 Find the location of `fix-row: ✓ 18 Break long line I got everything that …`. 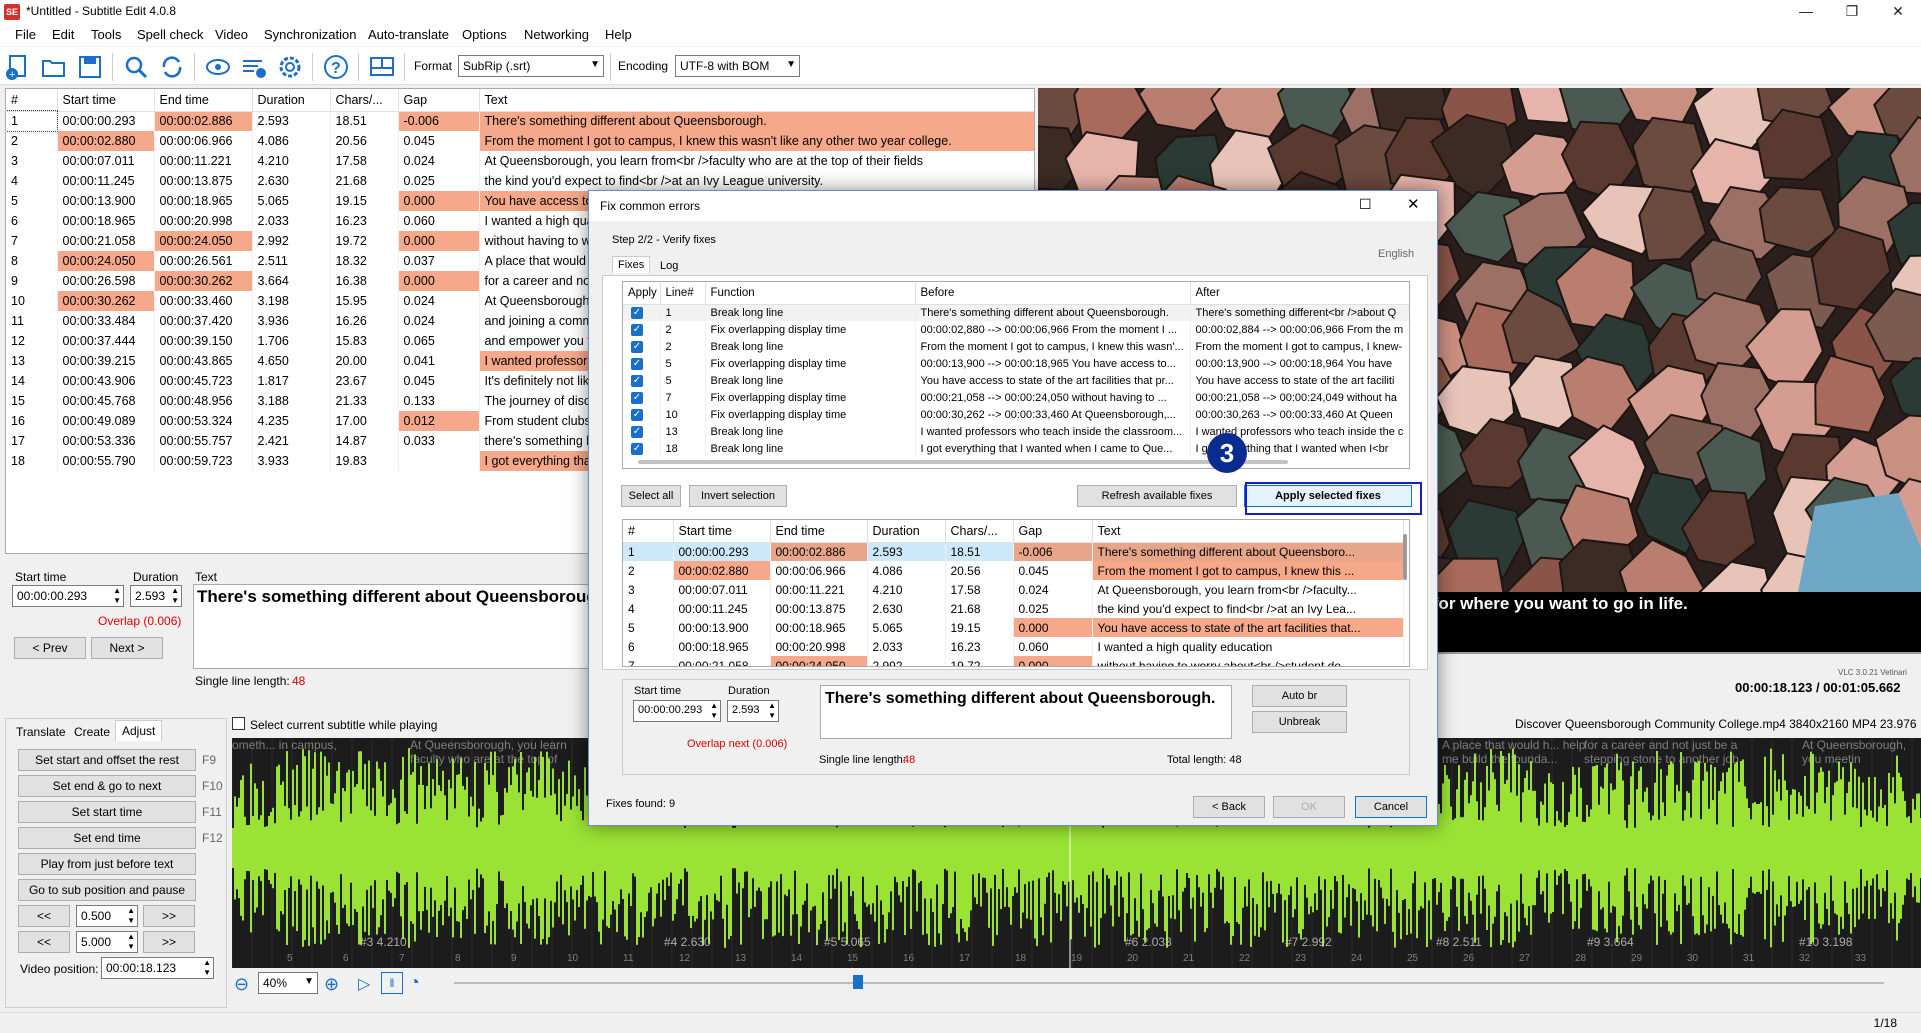

fix-row: ✓ 18 Break long line I got everything that … is located at coordinates (1016, 448).